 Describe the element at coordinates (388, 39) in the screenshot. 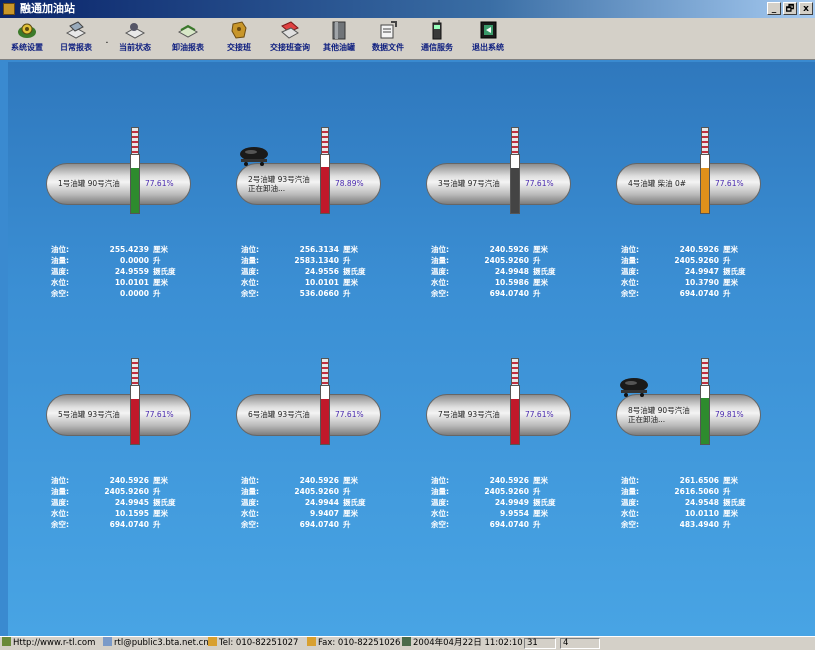

I see `toolbar-data-file-button: 数据文件` at that location.